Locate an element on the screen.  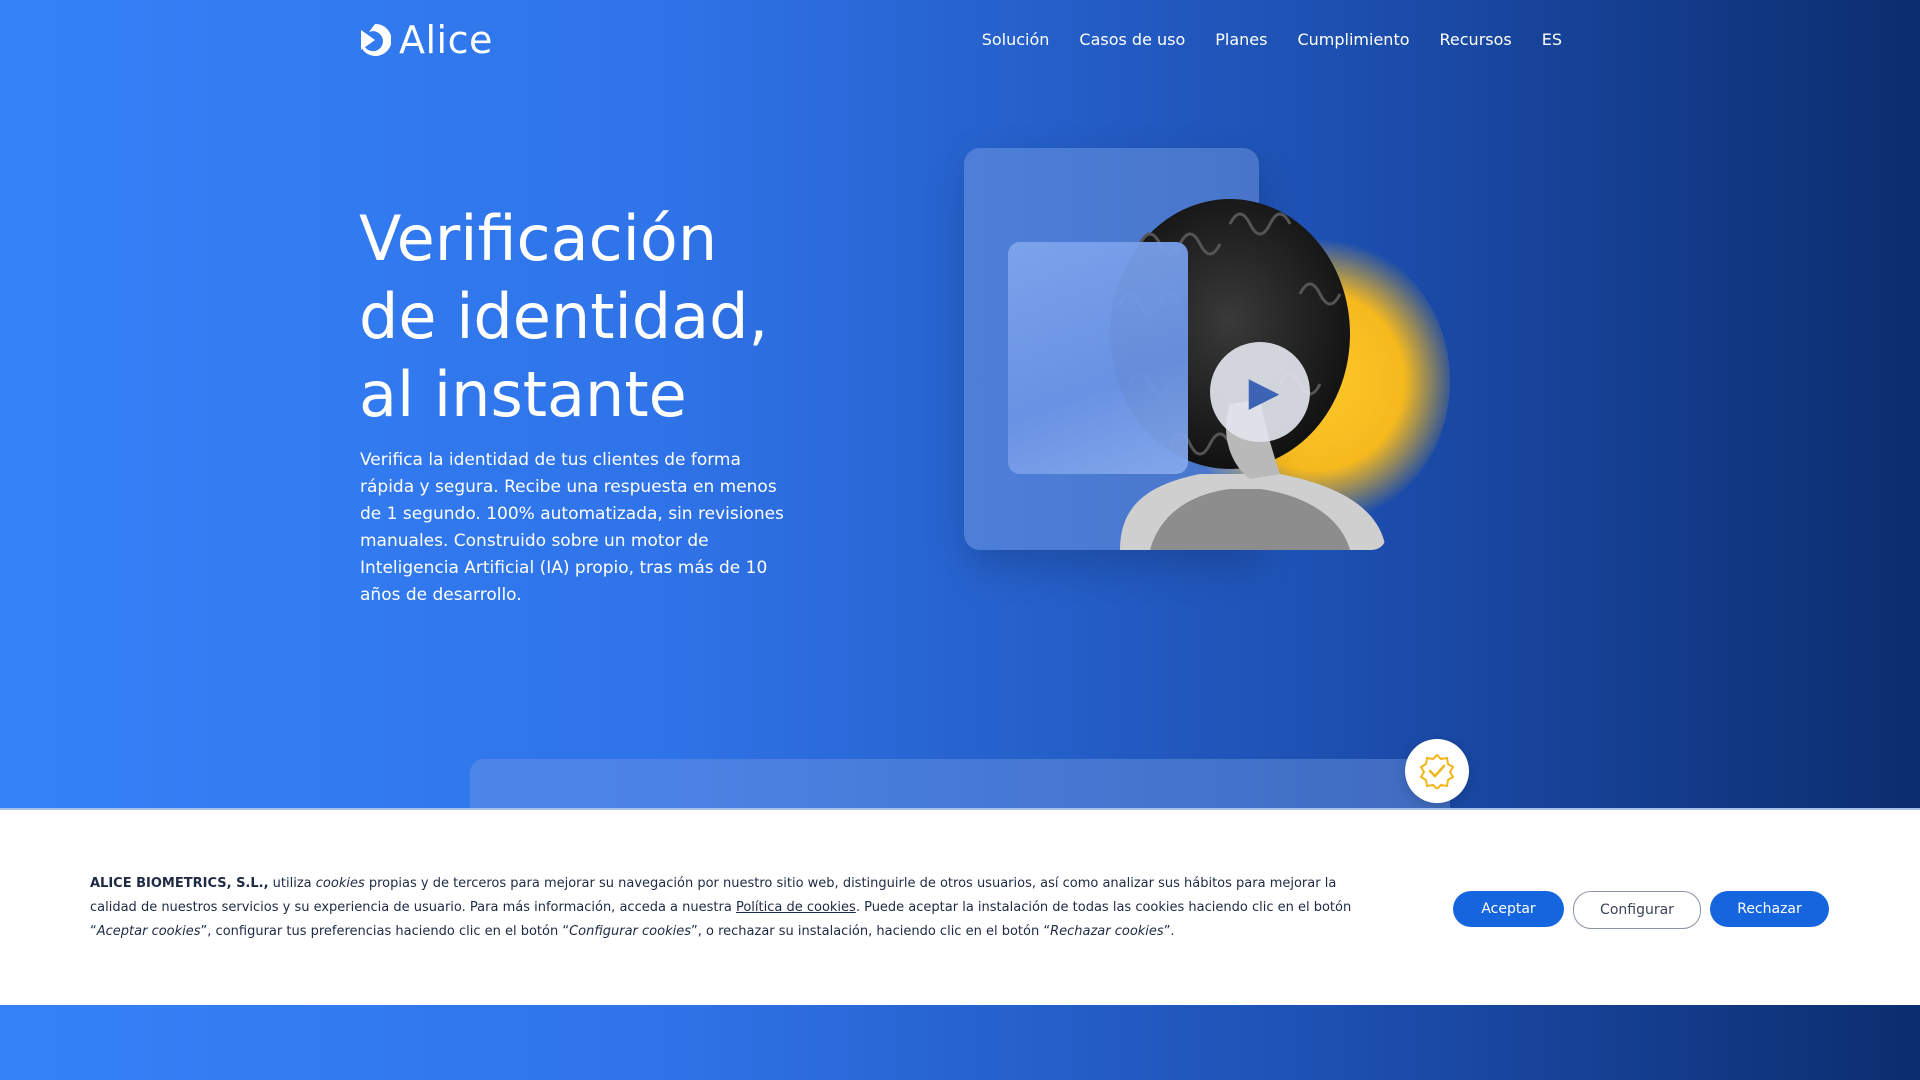
hero-title: Verificación de identidad, al instante is located at coordinates (619, 317).